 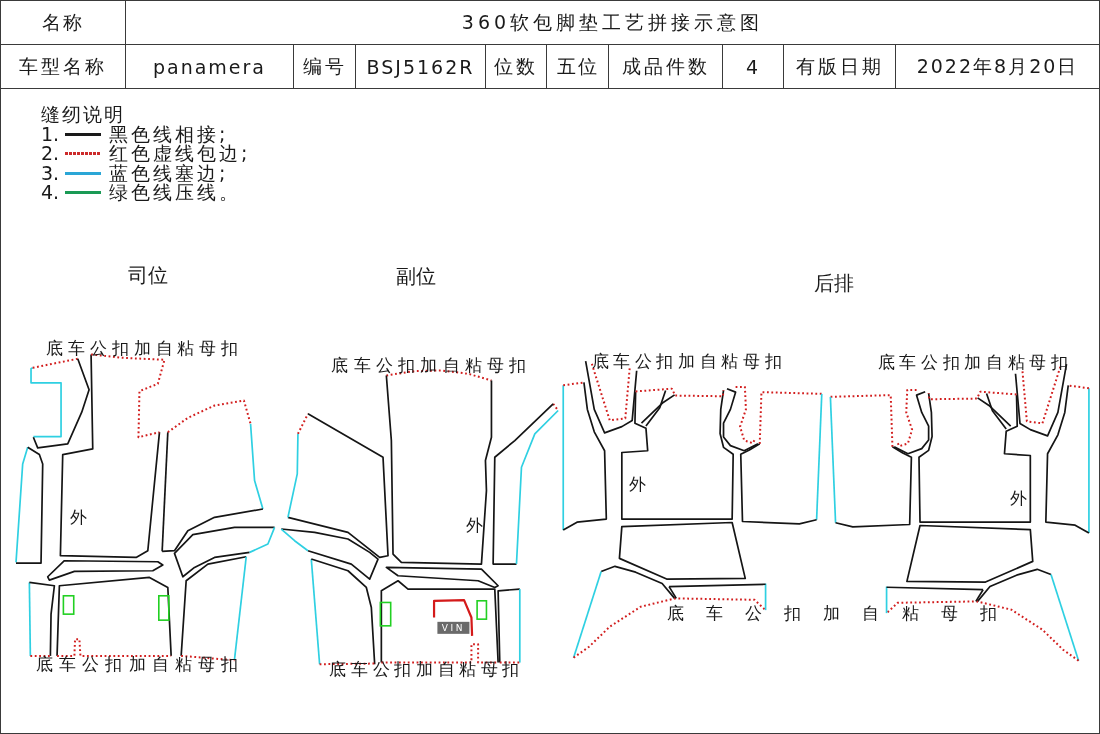 What do you see at coordinates (210, 66) in the screenshot?
I see `table-cell: panamera` at bounding box center [210, 66].